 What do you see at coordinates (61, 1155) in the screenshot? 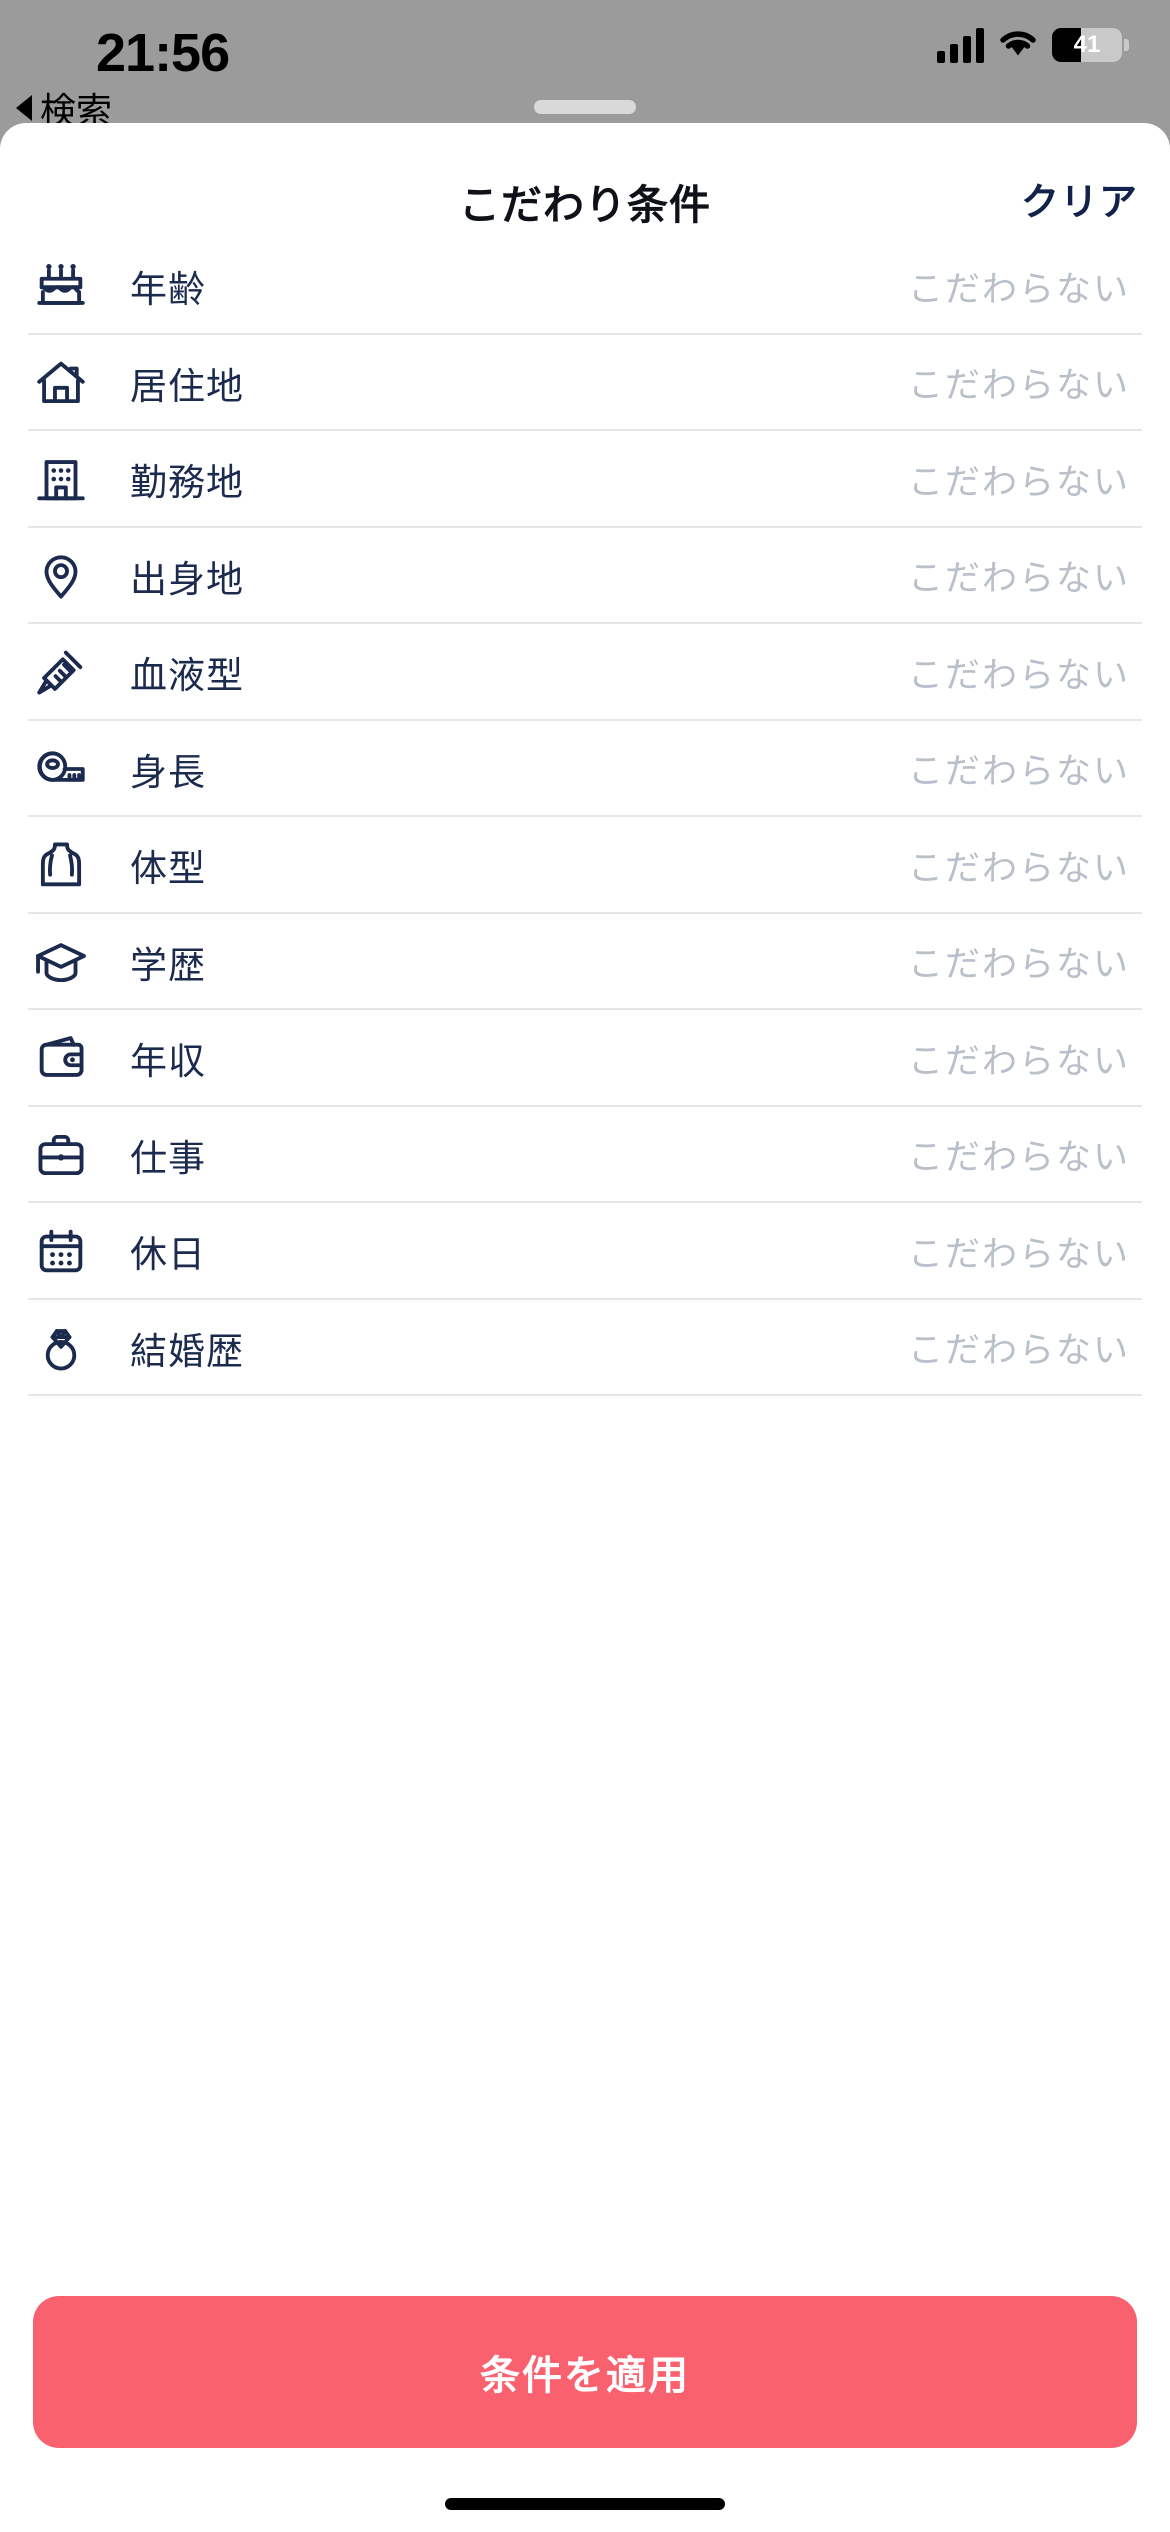
I see `briefcase-icon` at bounding box center [61, 1155].